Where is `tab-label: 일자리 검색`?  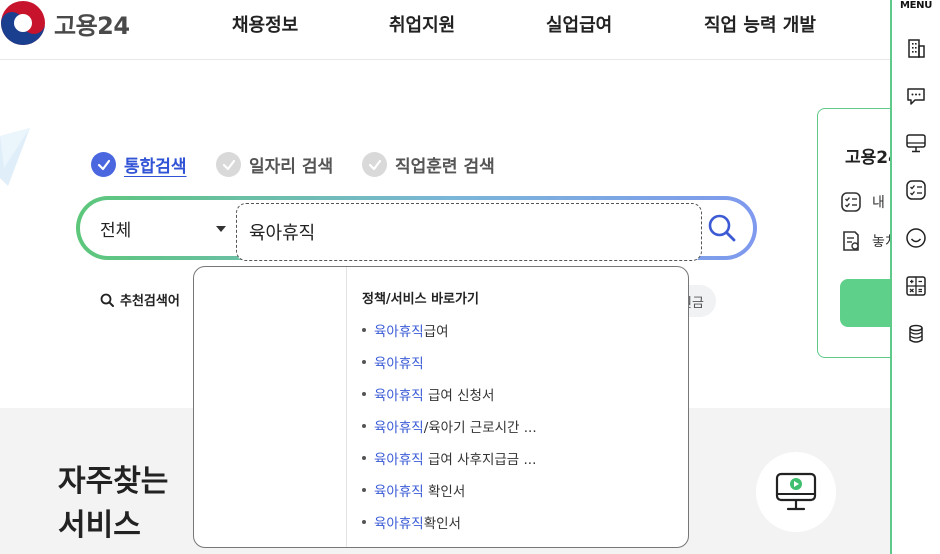
tab-label: 일자리 검색 is located at coordinates (291, 167).